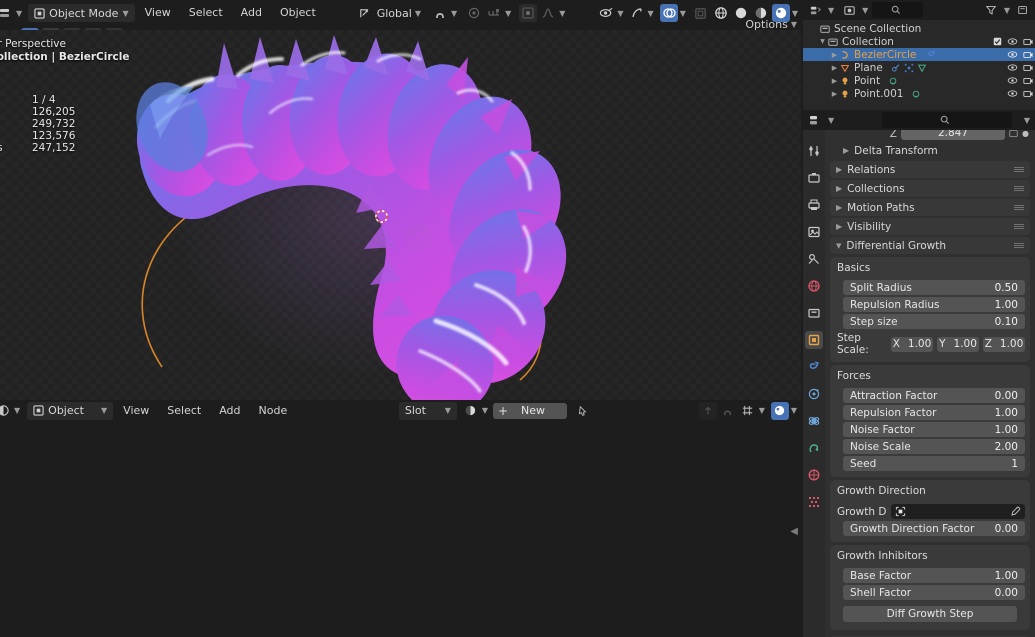 The image size is (1035, 637). Describe the element at coordinates (814, 286) in the screenshot. I see `properties-tab-world` at that location.